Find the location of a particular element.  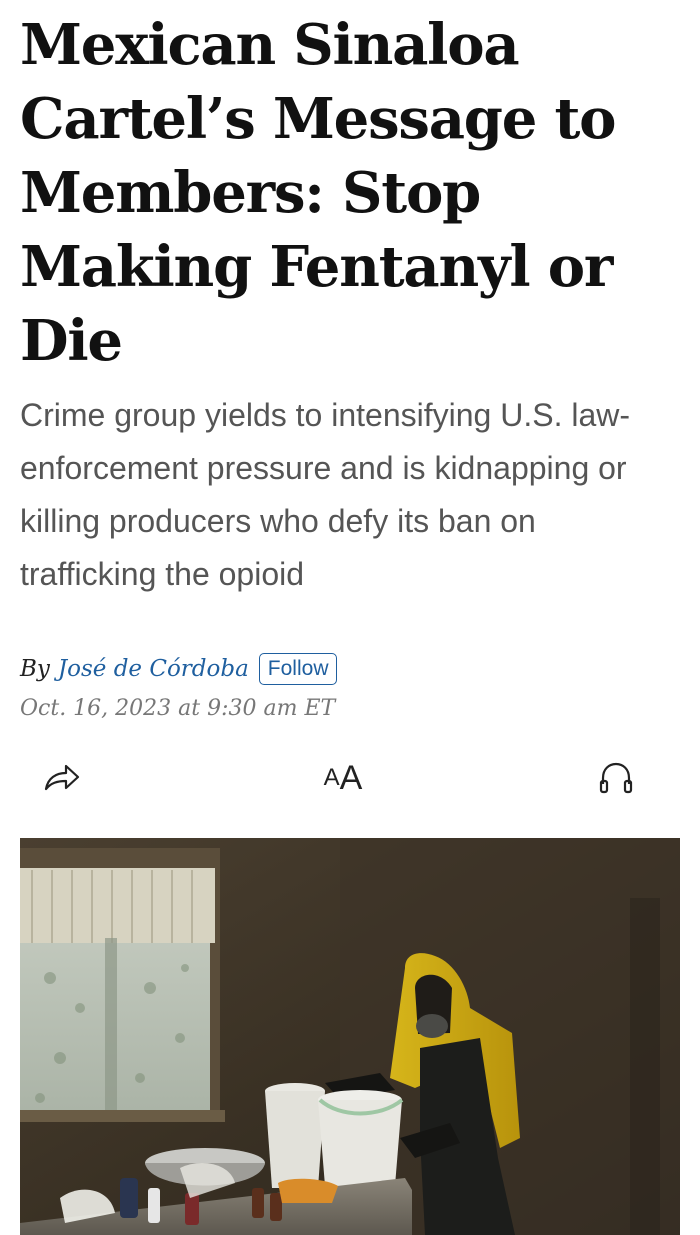

byline: By José de Córdoba Follow is located at coordinates (179, 669).